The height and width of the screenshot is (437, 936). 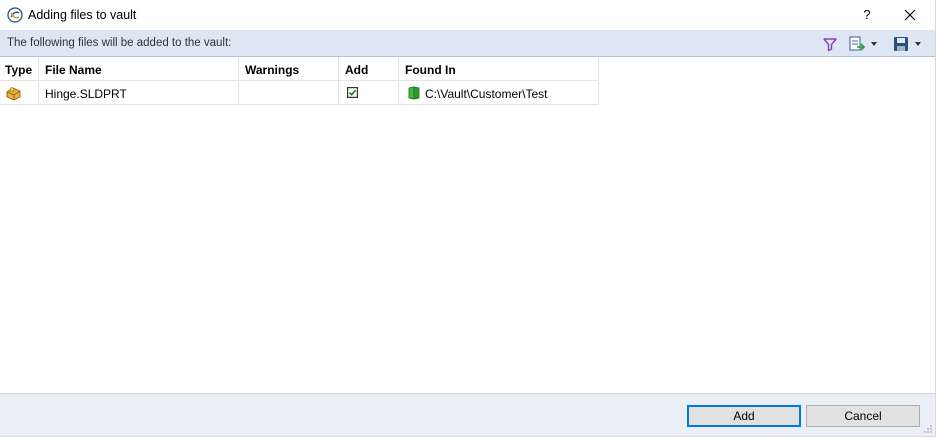 What do you see at coordinates (13, 94) in the screenshot?
I see `solidworks-part-icon` at bounding box center [13, 94].